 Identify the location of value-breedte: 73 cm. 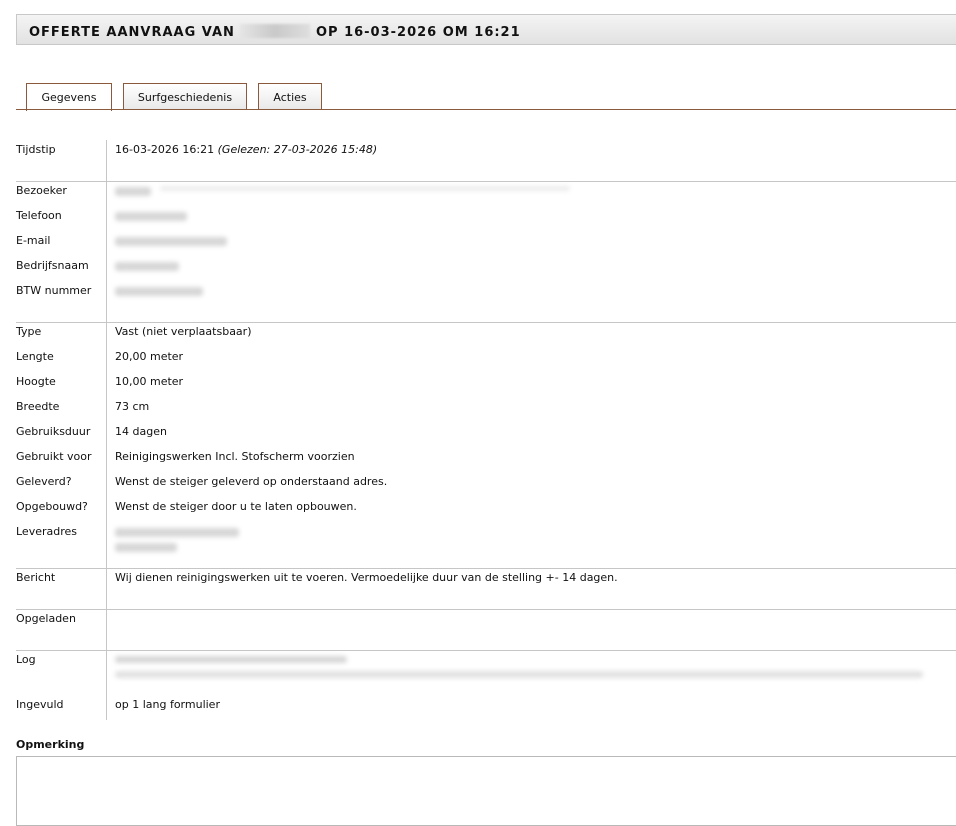
(132, 406).